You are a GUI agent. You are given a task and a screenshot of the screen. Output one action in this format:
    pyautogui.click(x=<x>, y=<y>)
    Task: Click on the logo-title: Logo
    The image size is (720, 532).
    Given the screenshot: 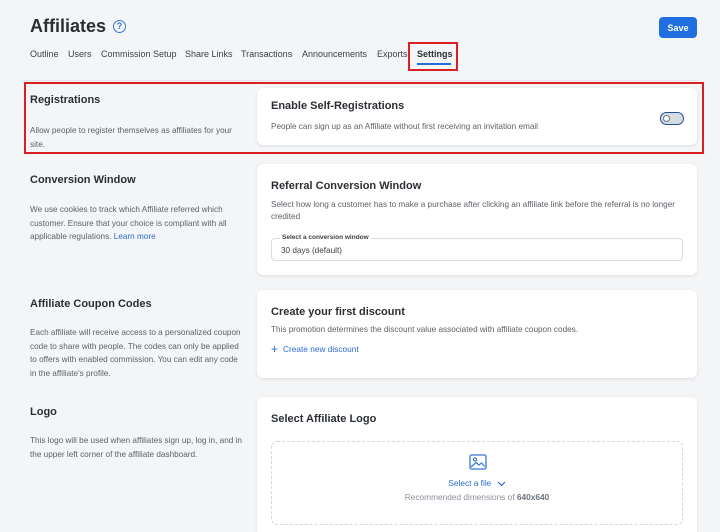 What is the action you would take?
    pyautogui.click(x=43, y=412)
    